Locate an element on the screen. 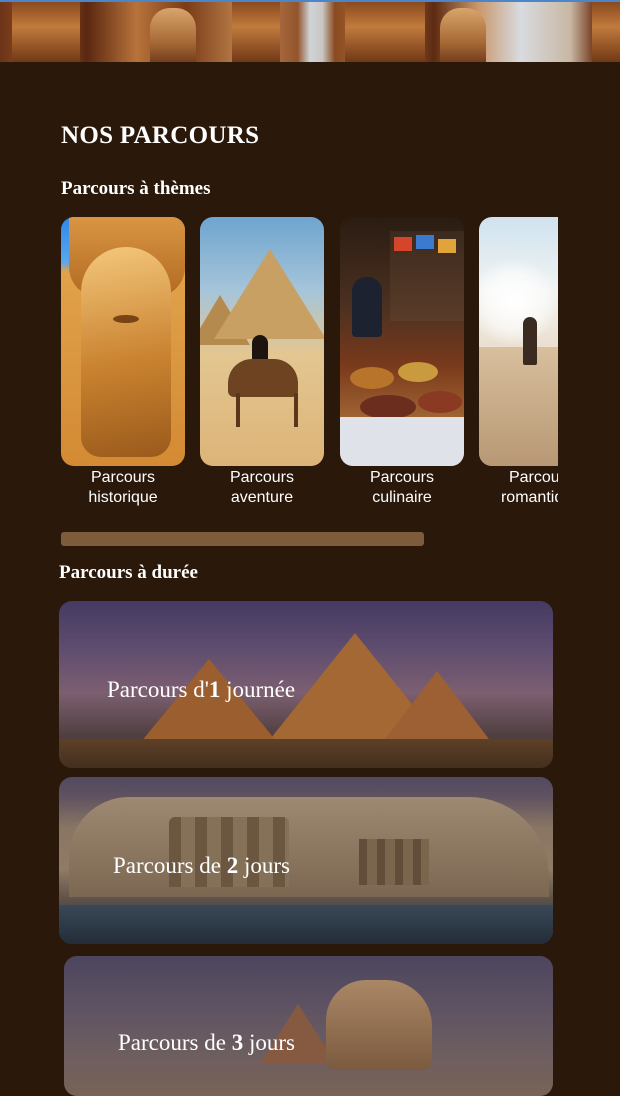 This screenshot has height=1096, width=620. vendor is located at coordinates (367, 307).